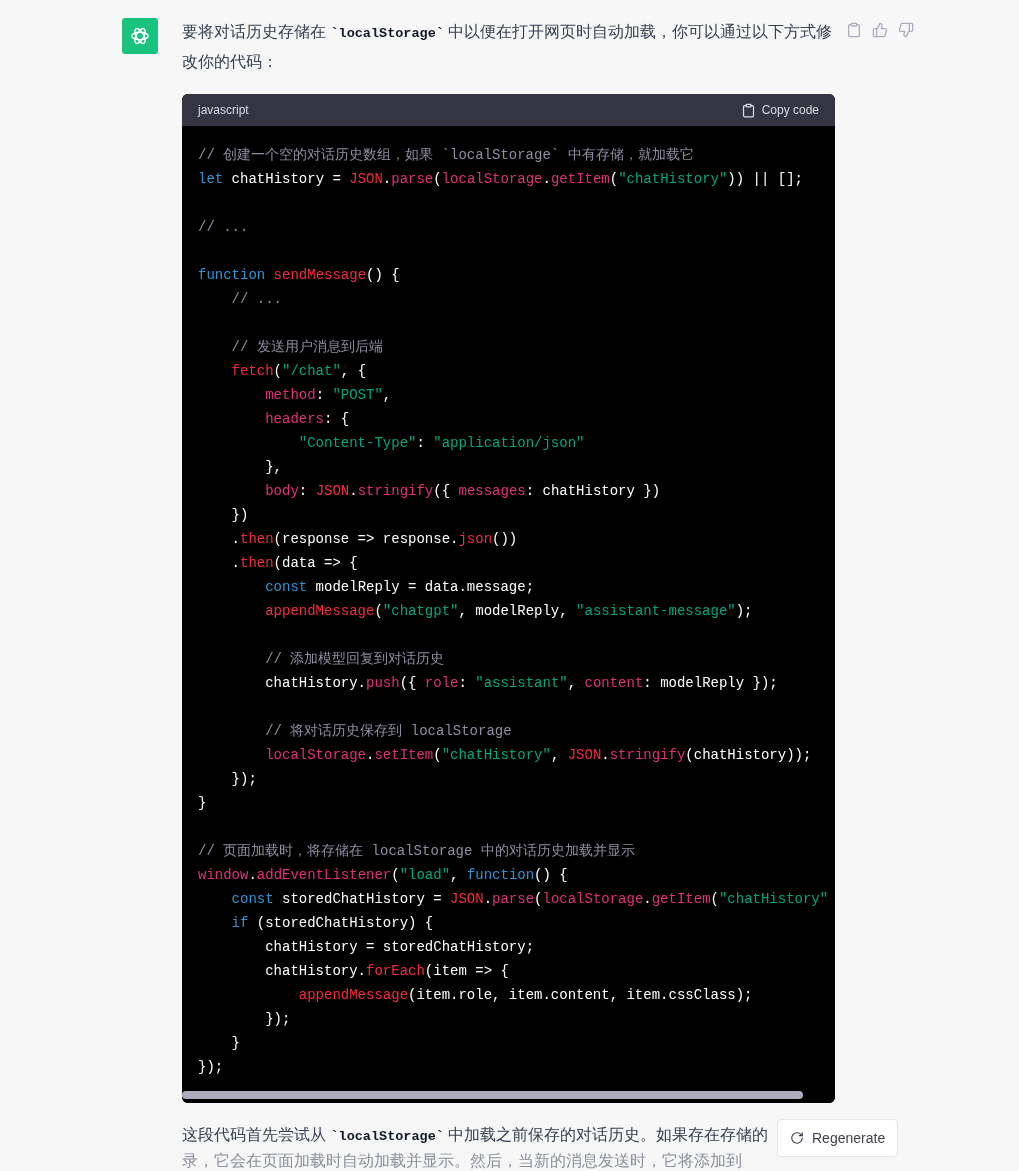 The height and width of the screenshot is (1171, 1019). Describe the element at coordinates (223, 110) in the screenshot. I see `code-language: javascript` at that location.